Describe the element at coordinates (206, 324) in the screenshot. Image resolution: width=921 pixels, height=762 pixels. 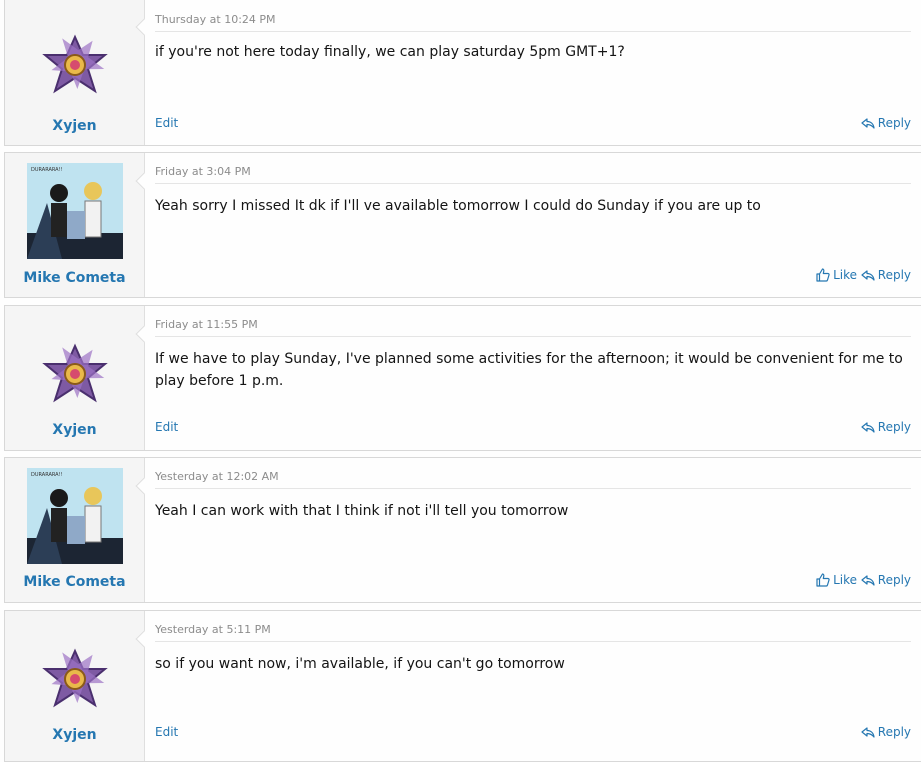
I see `post-date: Friday at 11:55 PM` at that location.